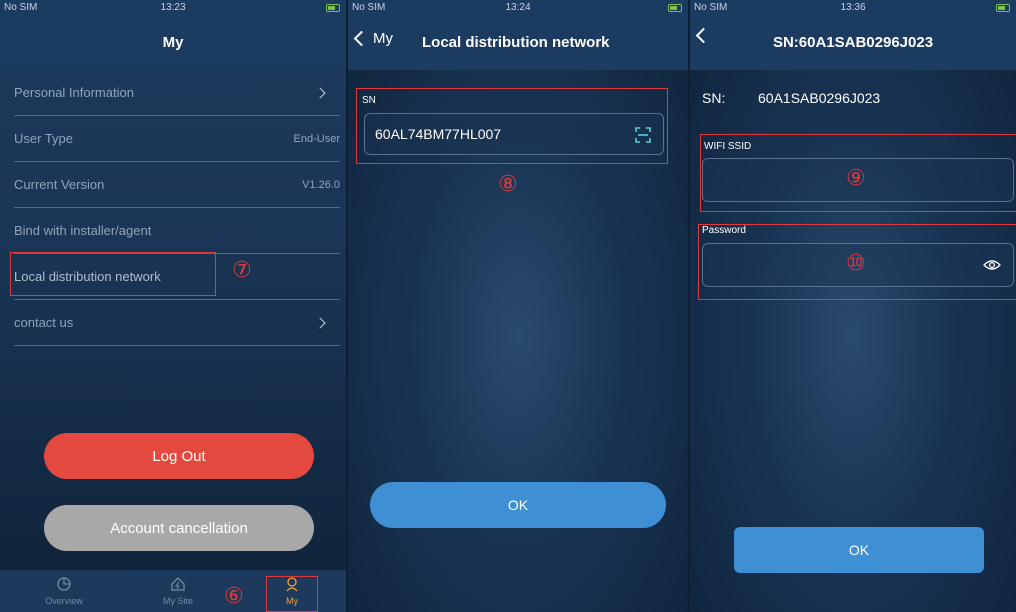  Describe the element at coordinates (856, 263) in the screenshot. I see `annotation-number-password: ⑩` at that location.